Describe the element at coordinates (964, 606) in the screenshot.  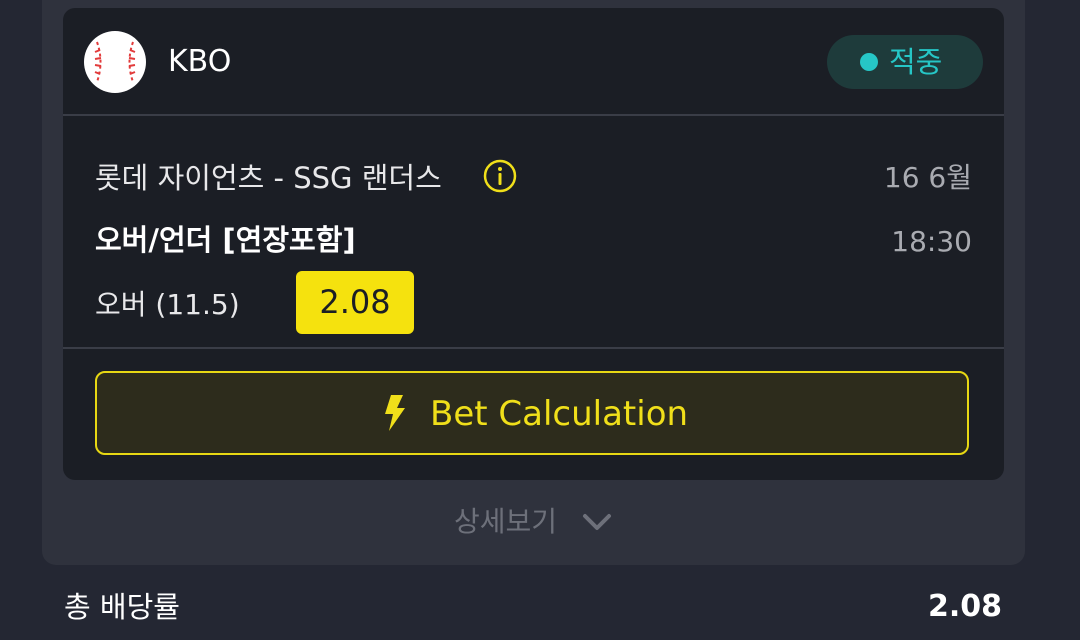
I see `total-odds-value: 2.08` at that location.